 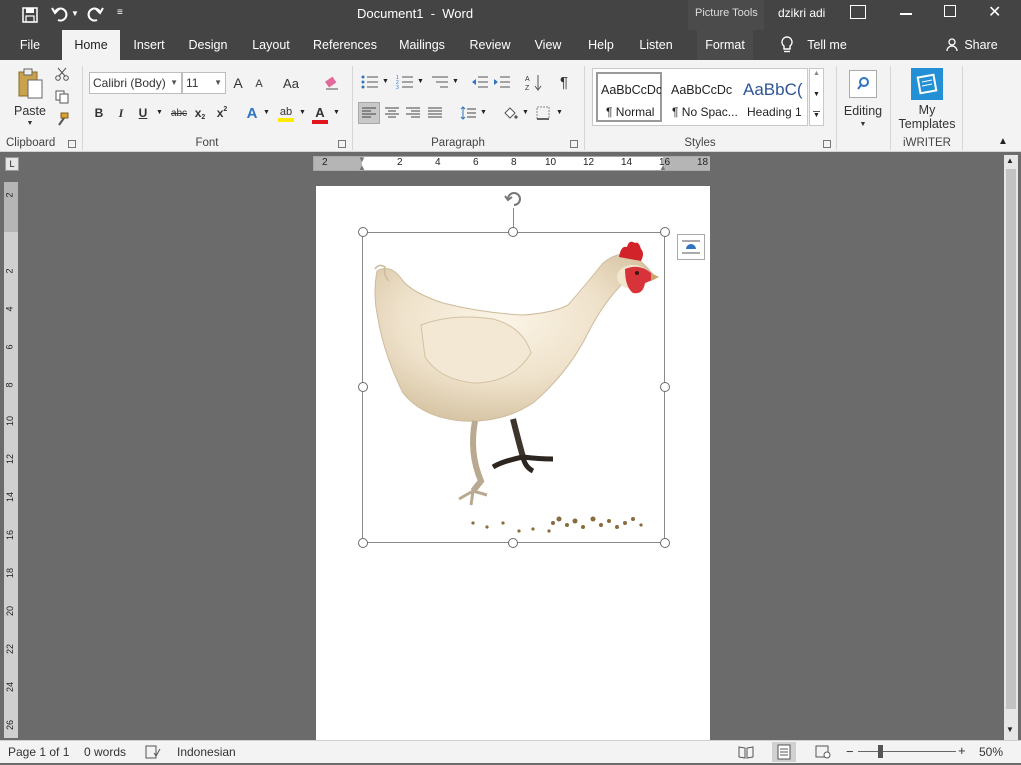 I want to click on resize-handle-bottom-right, so click(x=665, y=543).